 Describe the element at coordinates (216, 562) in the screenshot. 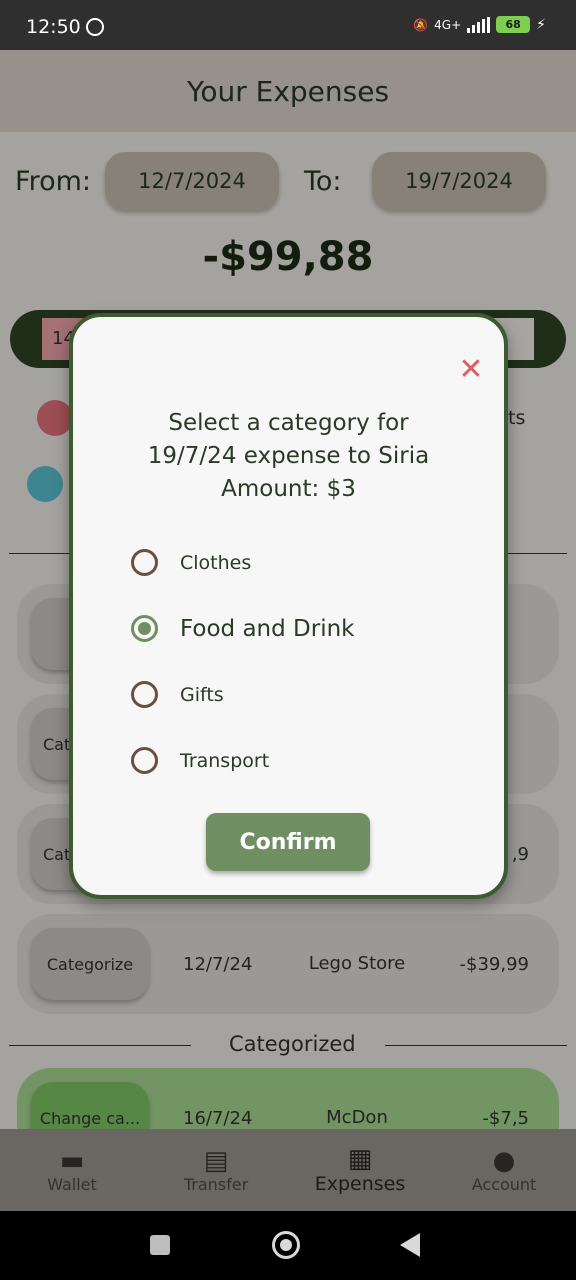

I see `option-label: Clothes` at that location.